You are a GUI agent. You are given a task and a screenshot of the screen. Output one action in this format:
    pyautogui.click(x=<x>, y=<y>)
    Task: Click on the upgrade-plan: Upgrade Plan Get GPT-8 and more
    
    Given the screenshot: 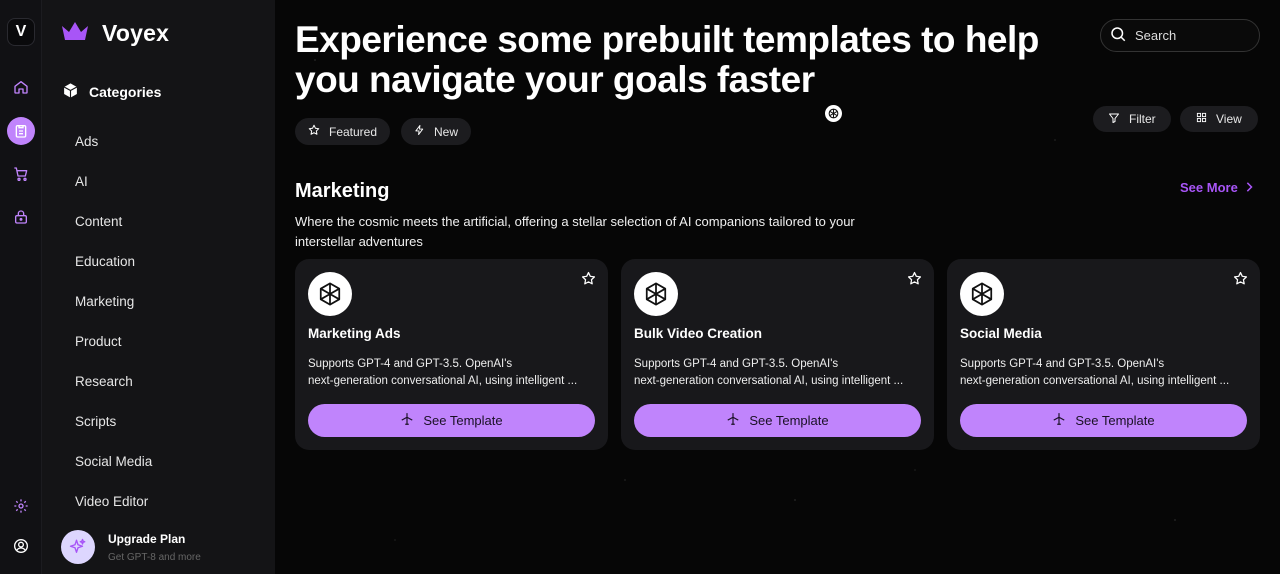 What is the action you would take?
    pyautogui.click(x=131, y=547)
    